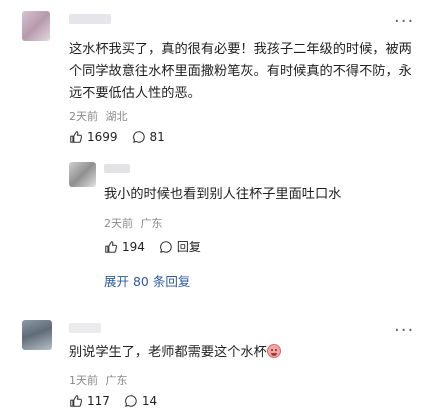  I want to click on reply-like-count: 194, so click(133, 246).